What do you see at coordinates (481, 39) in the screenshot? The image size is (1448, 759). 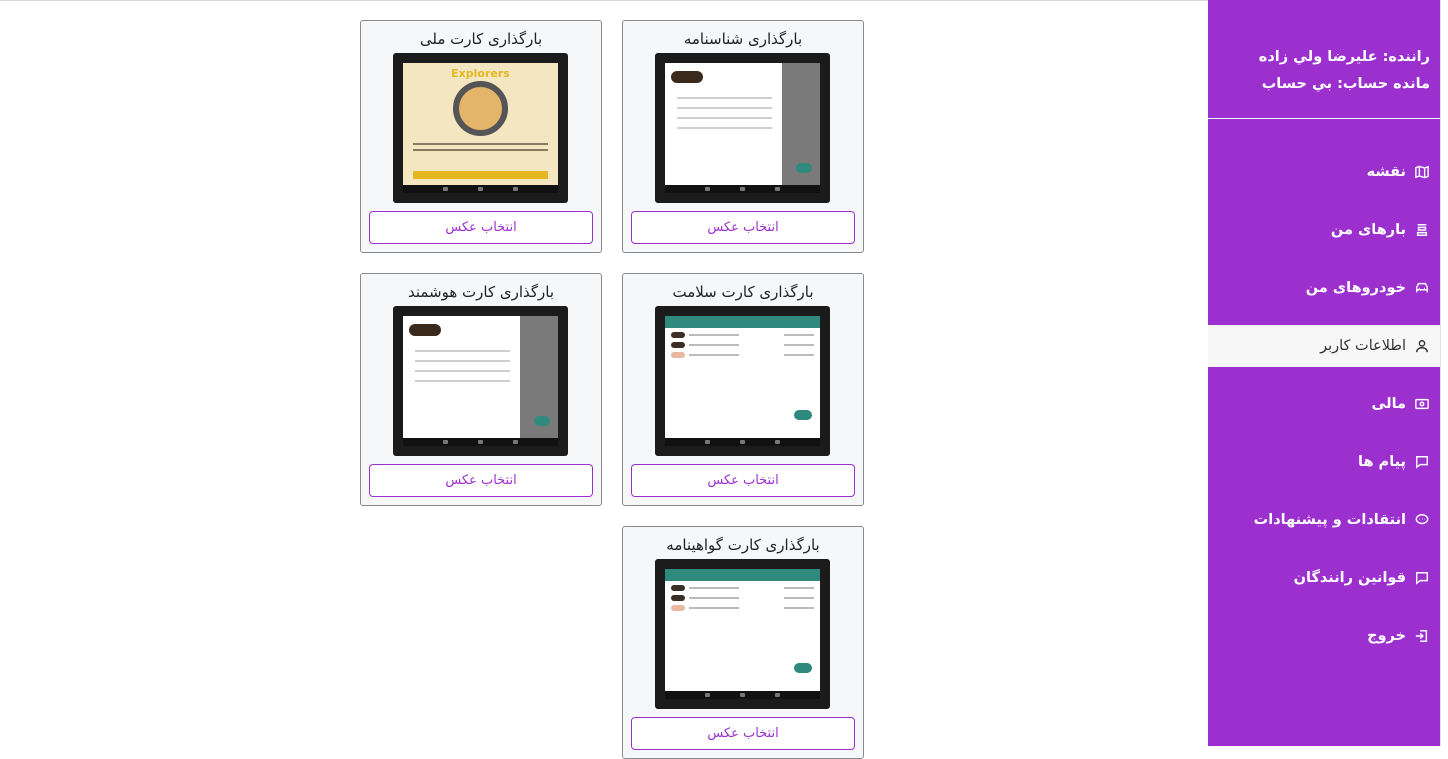 I see `card-title: بارگذاری کارت ملی` at bounding box center [481, 39].